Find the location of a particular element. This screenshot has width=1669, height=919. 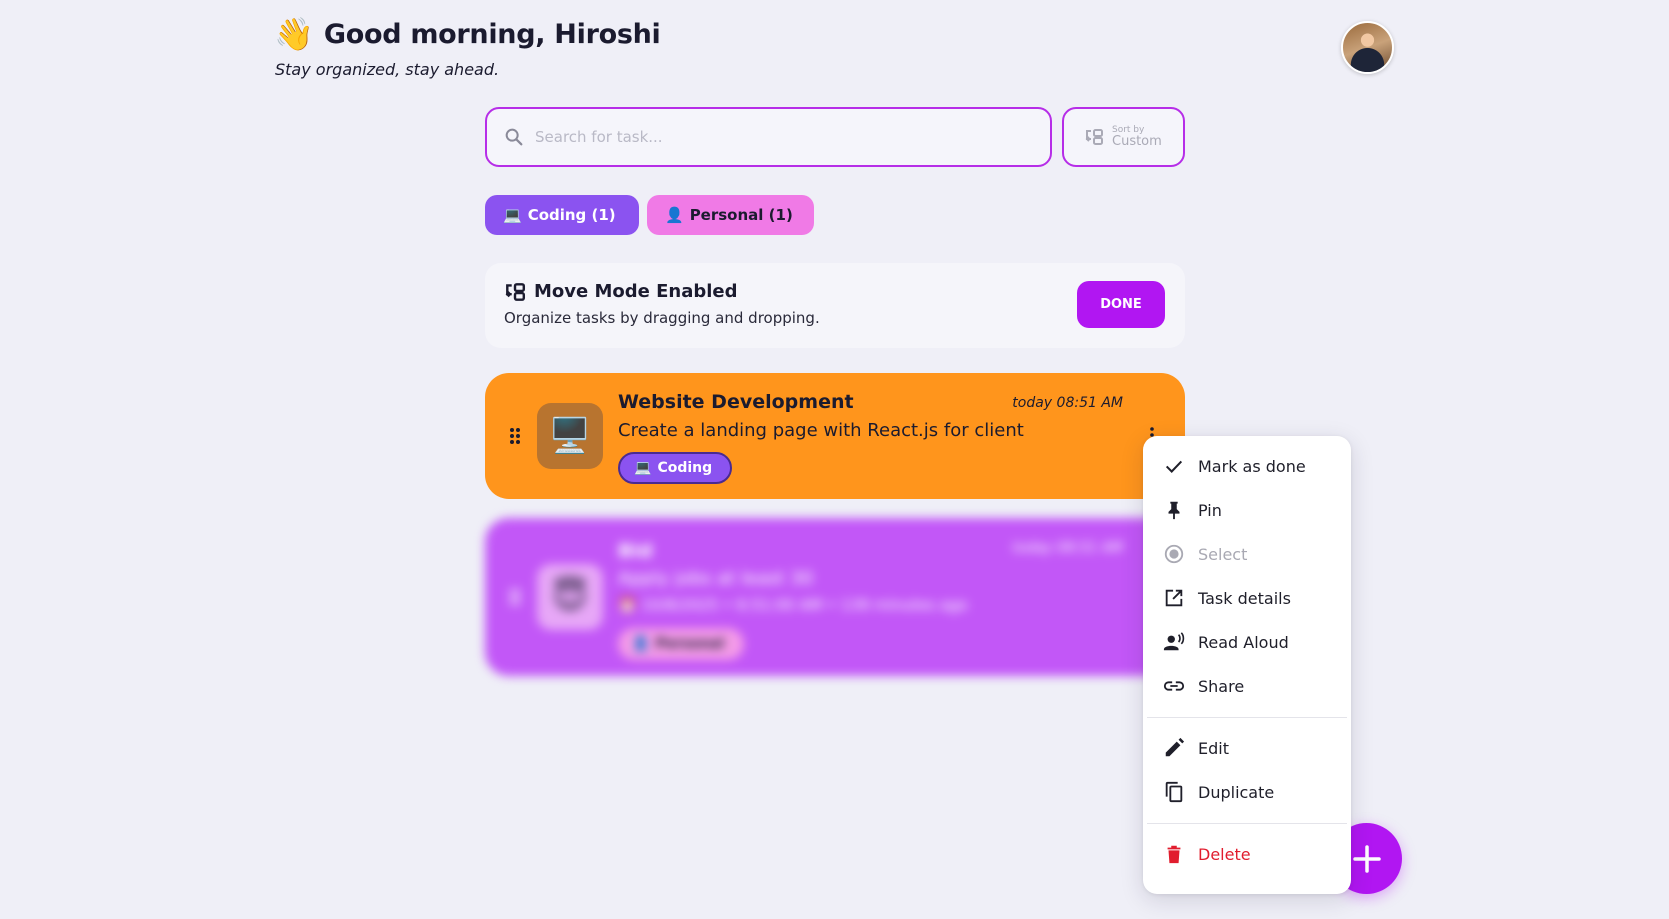

done-button: DONE is located at coordinates (1121, 304).